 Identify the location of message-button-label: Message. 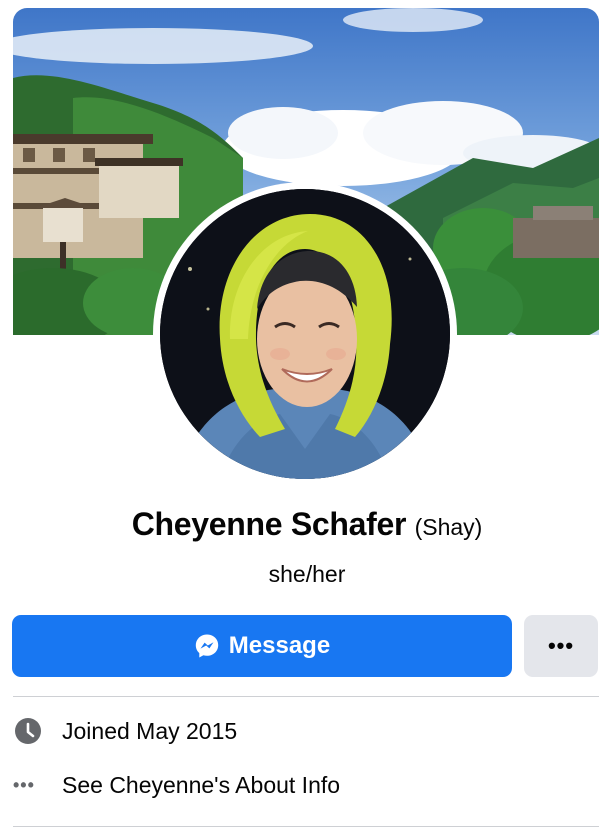
(279, 645).